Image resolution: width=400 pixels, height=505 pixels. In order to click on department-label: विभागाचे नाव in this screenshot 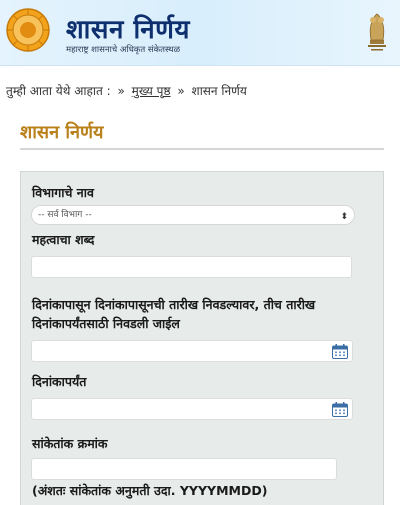, I will do `click(63, 192)`.